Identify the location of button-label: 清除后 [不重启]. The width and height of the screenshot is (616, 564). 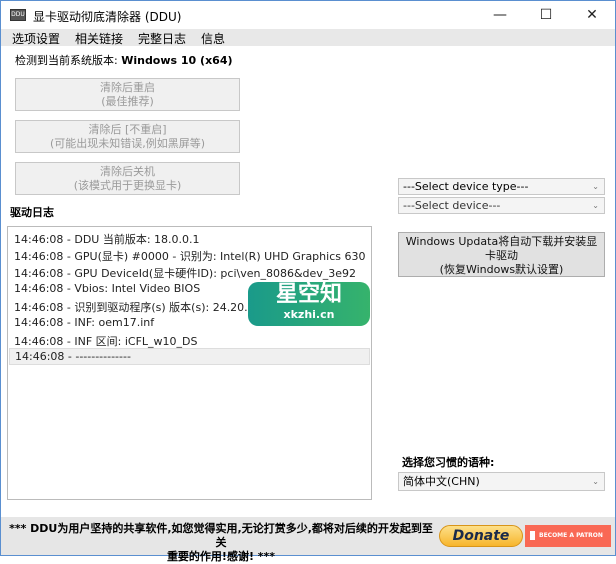
(127, 129).